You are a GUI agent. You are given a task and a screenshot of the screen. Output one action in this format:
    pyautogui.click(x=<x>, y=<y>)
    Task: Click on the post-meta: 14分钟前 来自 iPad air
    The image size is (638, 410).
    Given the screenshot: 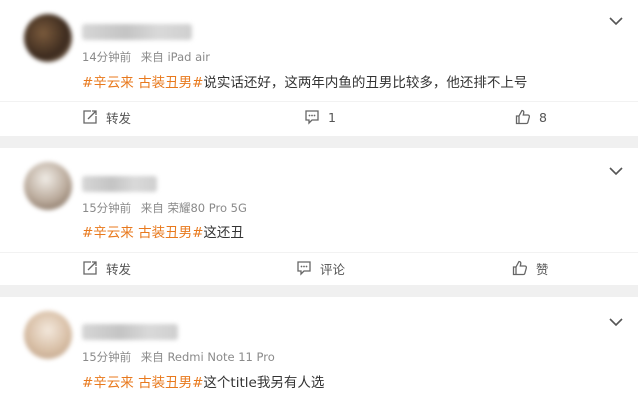 What is the action you would take?
    pyautogui.click(x=149, y=57)
    